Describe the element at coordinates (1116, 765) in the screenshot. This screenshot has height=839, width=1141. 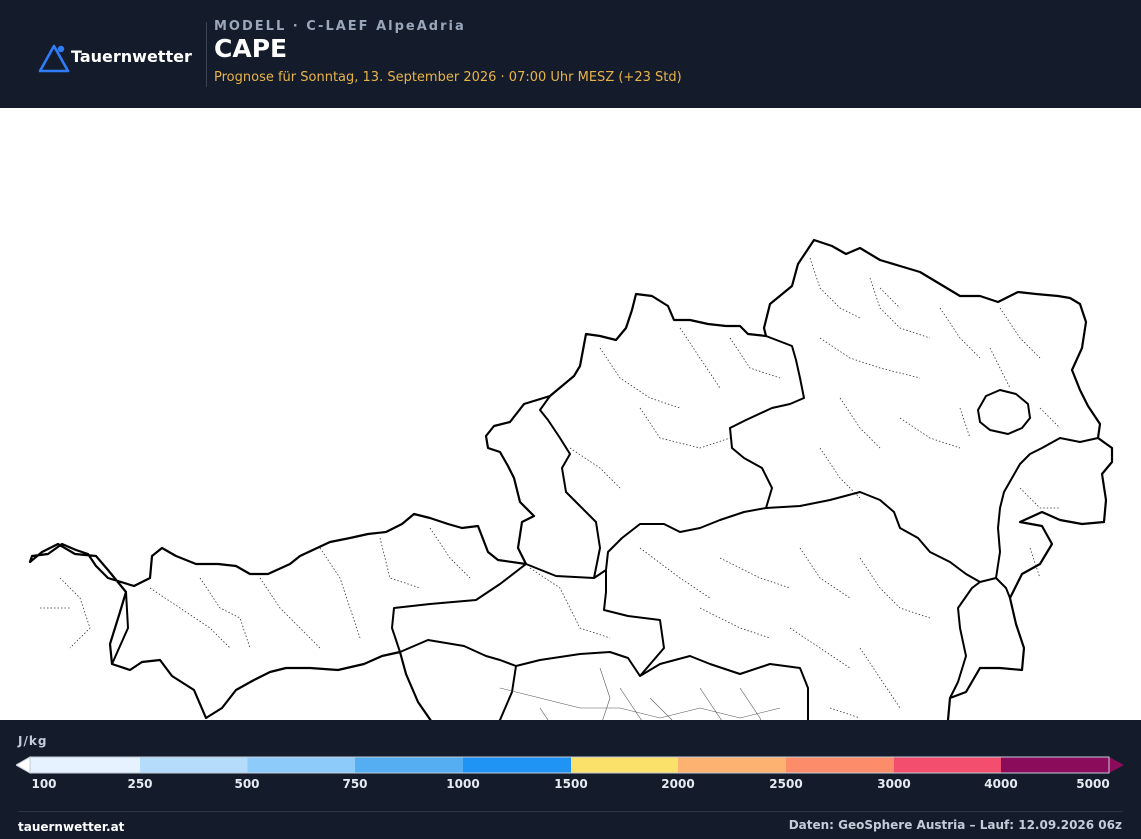
I see `legend-over-arrow` at that location.